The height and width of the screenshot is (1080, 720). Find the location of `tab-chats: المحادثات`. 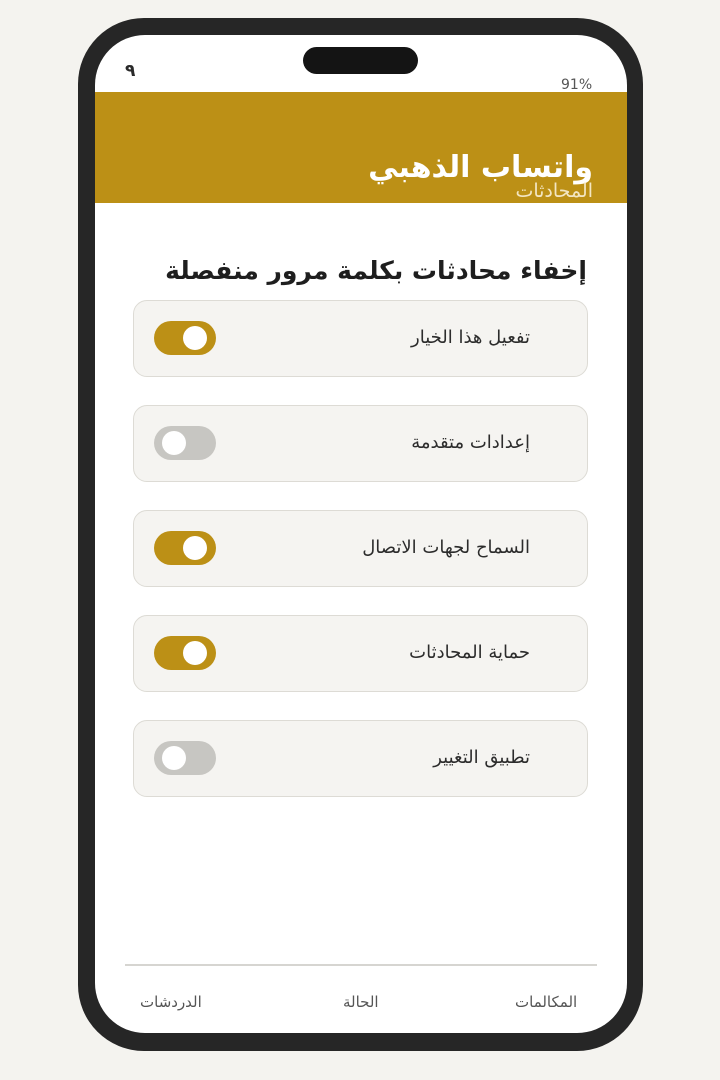

tab-chats: المحادثات is located at coordinates (554, 191).